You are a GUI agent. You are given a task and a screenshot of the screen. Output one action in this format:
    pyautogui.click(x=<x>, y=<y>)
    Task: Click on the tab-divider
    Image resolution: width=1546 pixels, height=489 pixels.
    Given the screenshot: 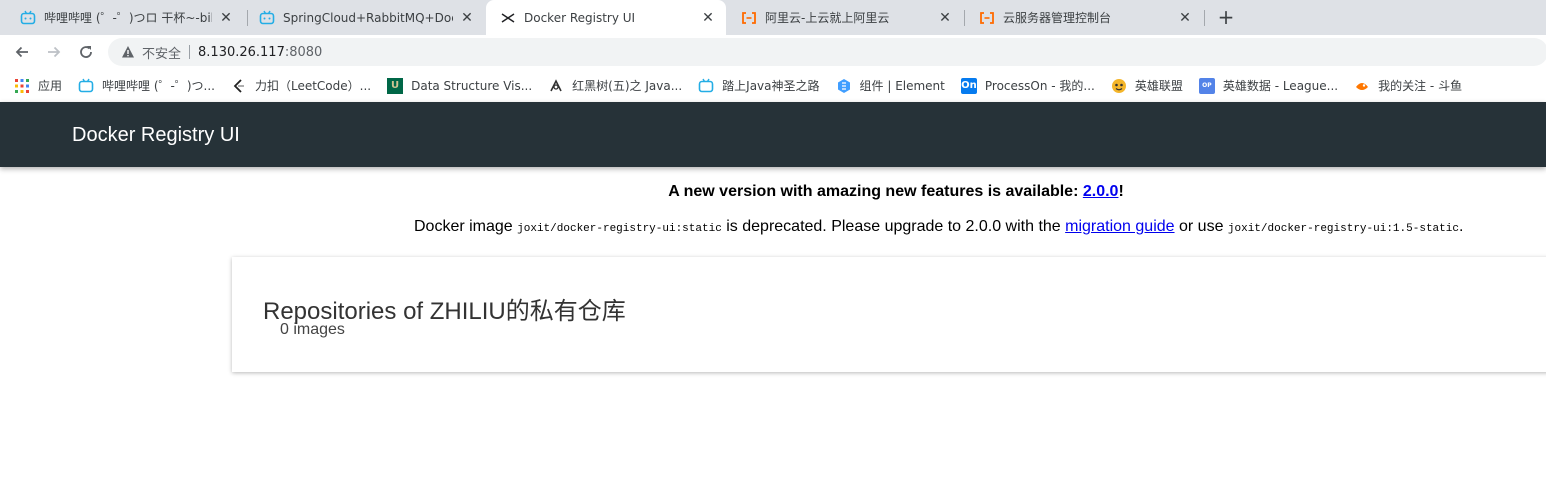 What is the action you would take?
    pyautogui.click(x=1204, y=18)
    